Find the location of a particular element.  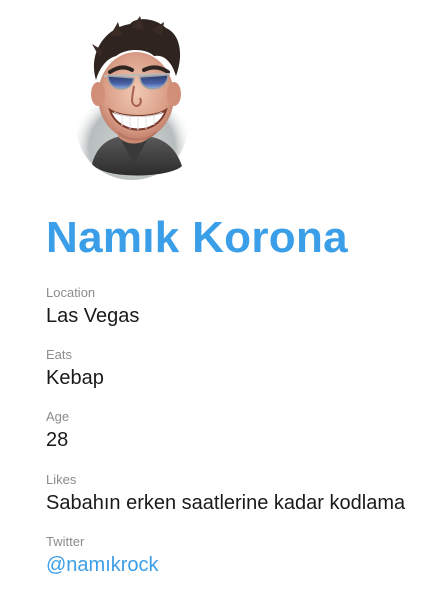

avatar is located at coordinates (135, 98).